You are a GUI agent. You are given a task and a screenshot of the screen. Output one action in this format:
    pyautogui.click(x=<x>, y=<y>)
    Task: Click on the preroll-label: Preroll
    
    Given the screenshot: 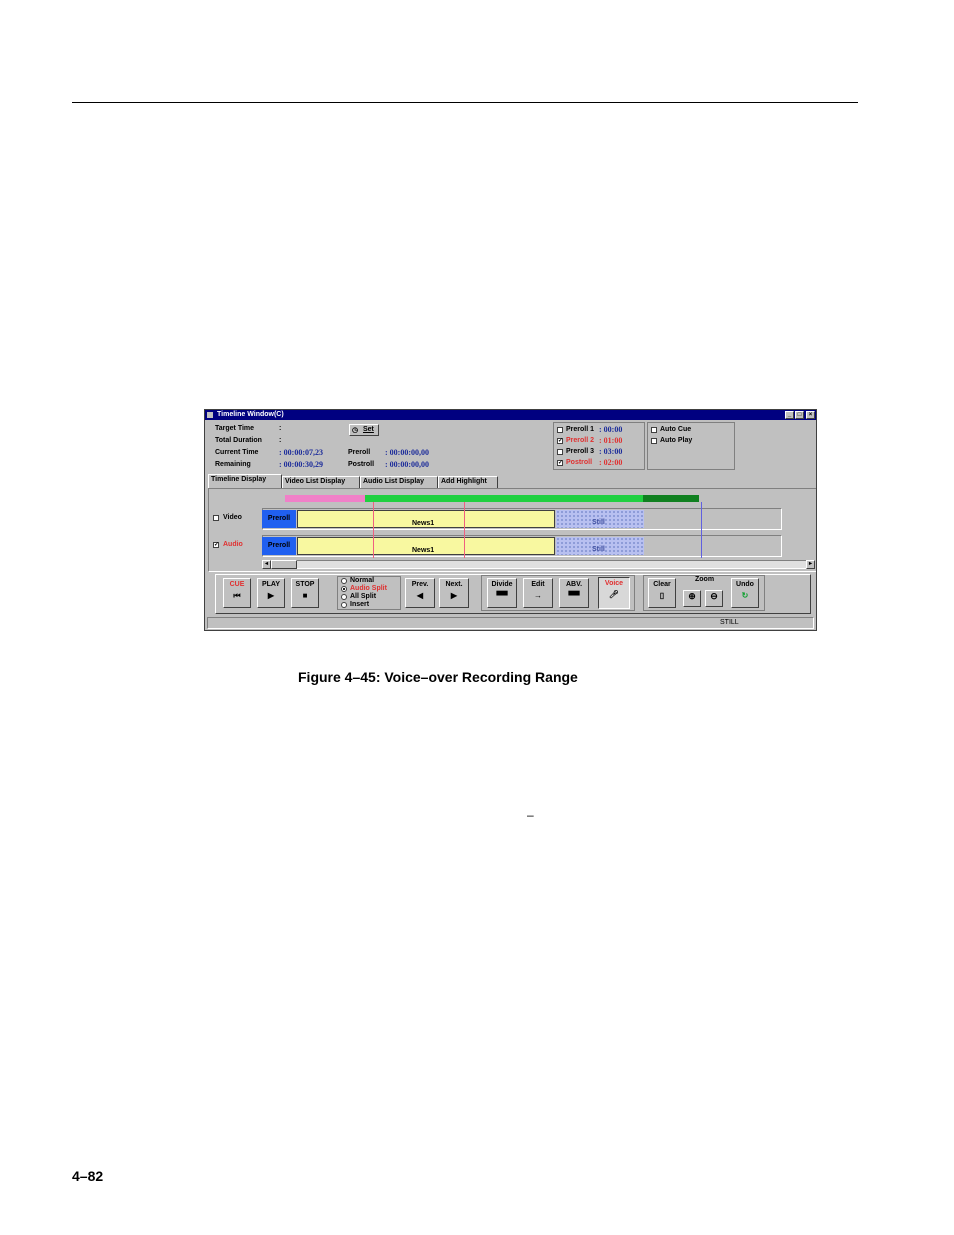 What is the action you would take?
    pyautogui.click(x=359, y=452)
    